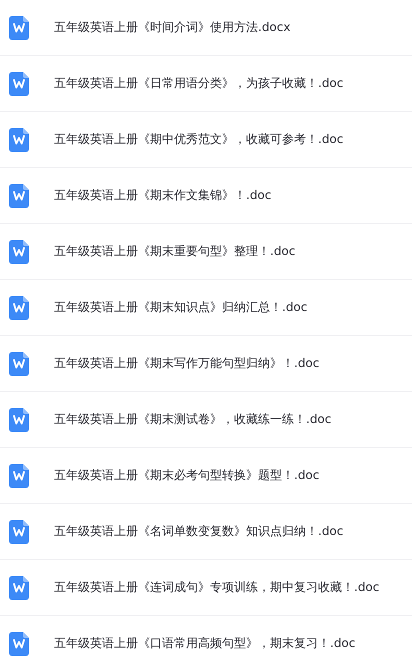 The width and height of the screenshot is (412, 660). What do you see at coordinates (187, 475) in the screenshot?
I see `file-name: 五年级英语上册《期末必考句型转换》题型！.doc` at bounding box center [187, 475].